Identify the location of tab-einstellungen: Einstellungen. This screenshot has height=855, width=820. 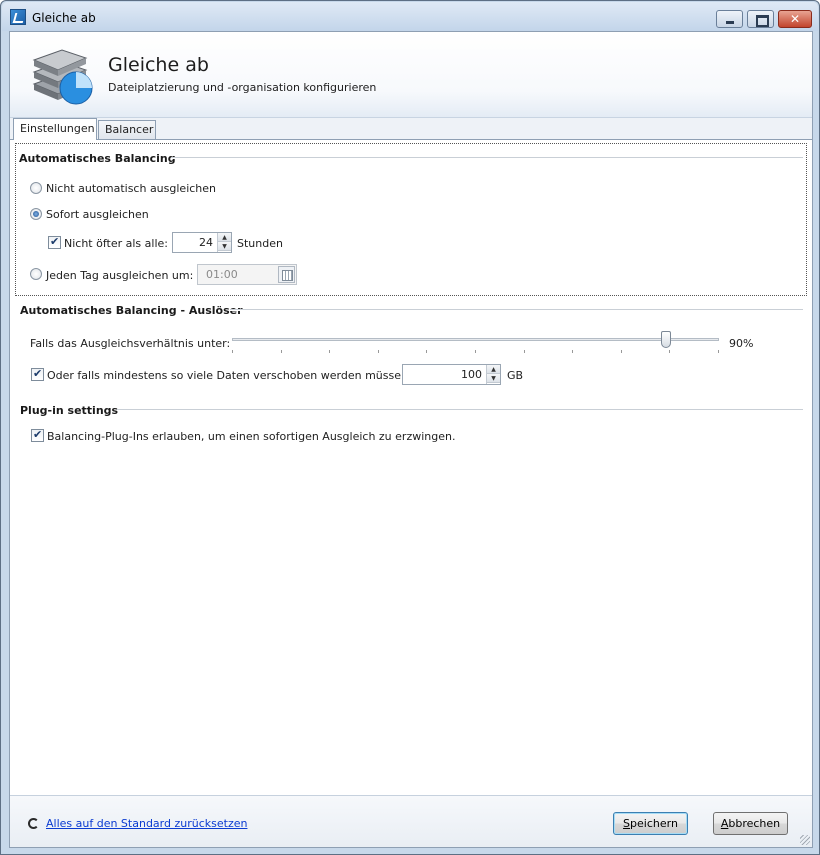
(55, 129).